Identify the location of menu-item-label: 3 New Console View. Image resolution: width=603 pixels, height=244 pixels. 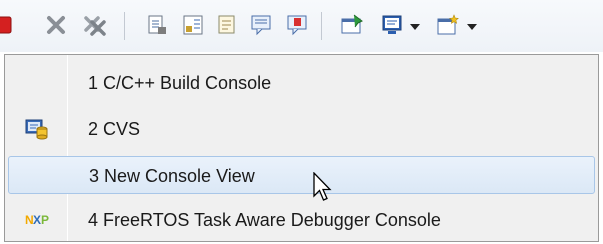
(172, 176).